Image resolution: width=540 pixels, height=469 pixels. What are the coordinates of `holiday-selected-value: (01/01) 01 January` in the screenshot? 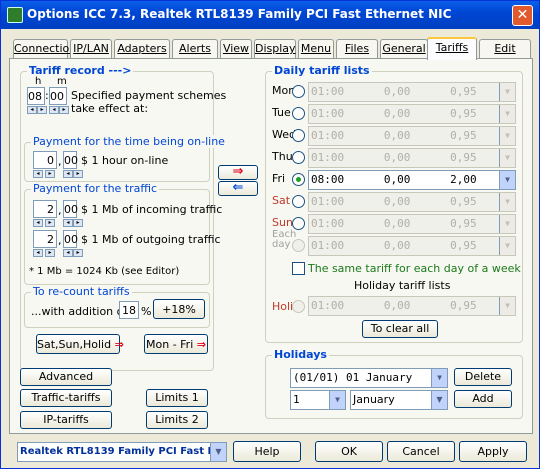 It's located at (353, 377).